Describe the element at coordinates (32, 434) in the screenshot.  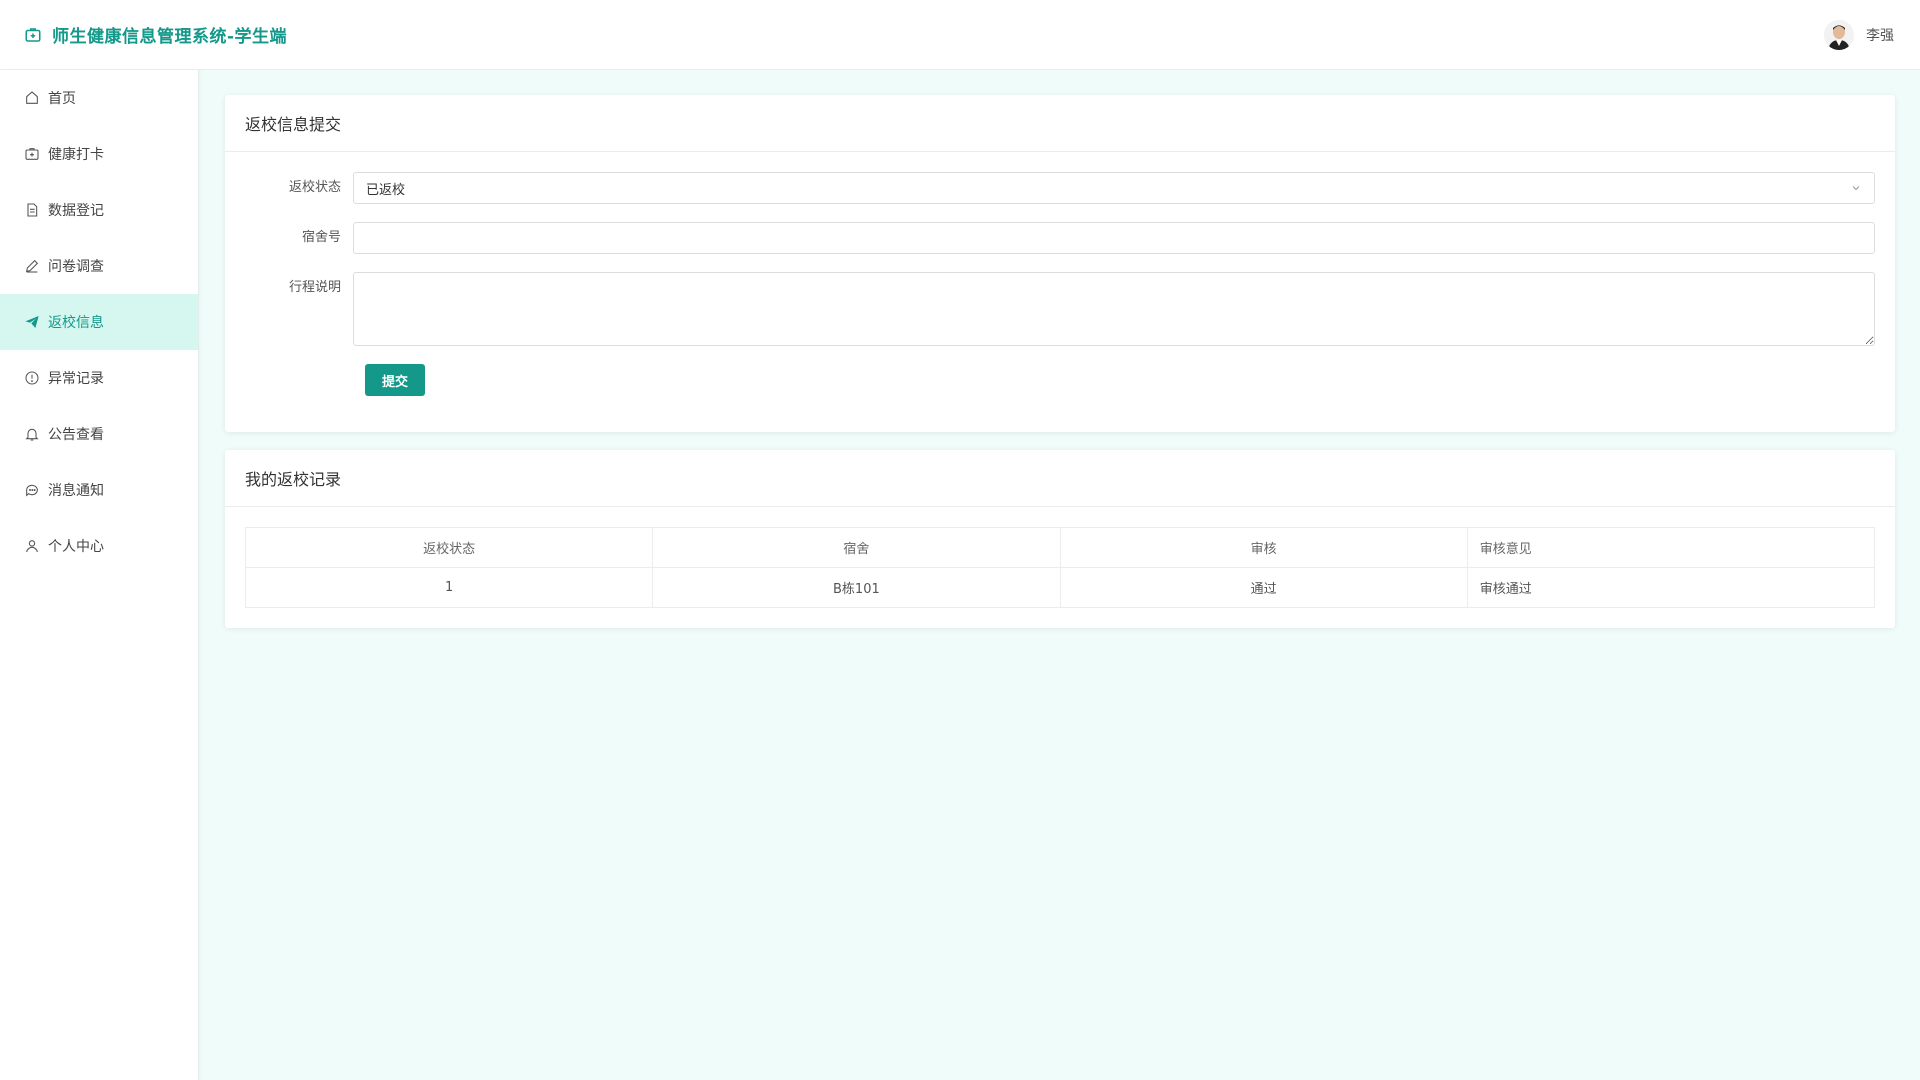
I see `bell-icon` at that location.